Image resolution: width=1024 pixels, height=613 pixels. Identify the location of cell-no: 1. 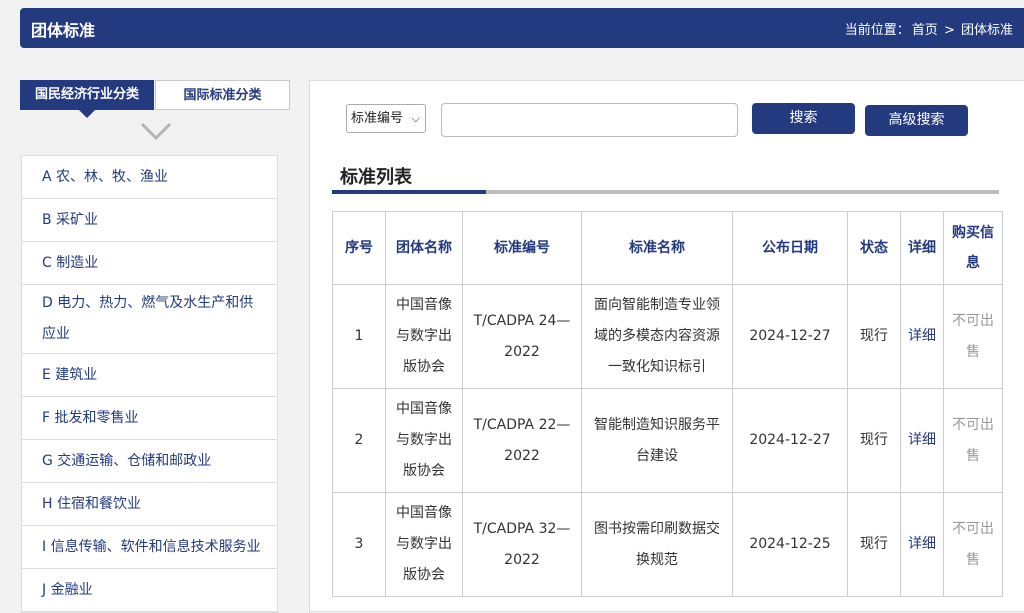
(359, 336).